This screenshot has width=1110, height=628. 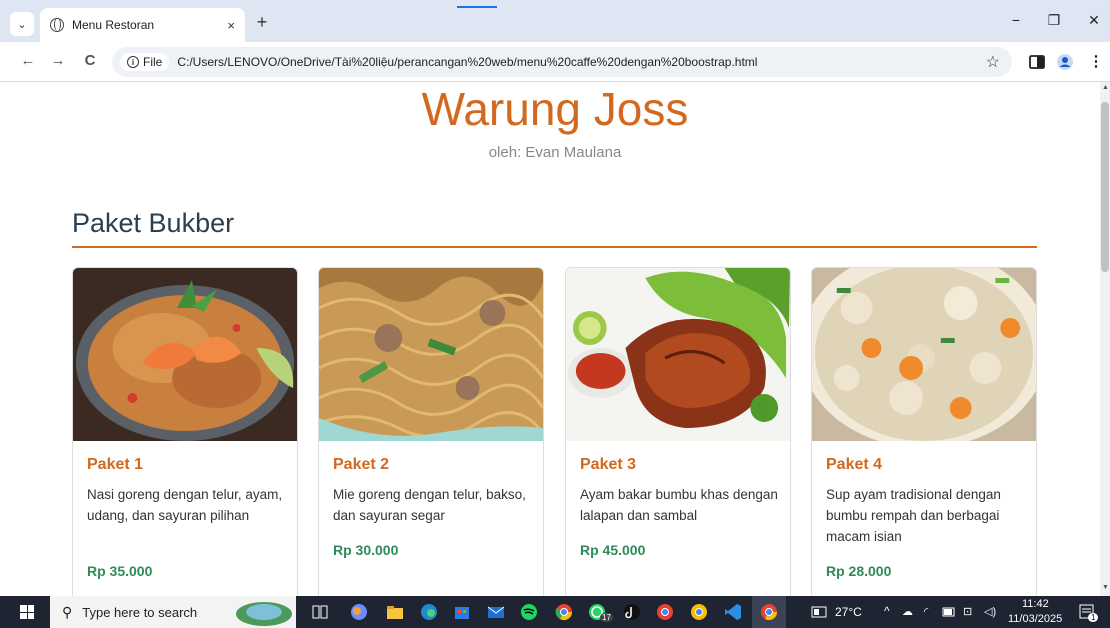 What do you see at coordinates (665, 612) in the screenshot?
I see `chrome-profile-icon` at bounding box center [665, 612].